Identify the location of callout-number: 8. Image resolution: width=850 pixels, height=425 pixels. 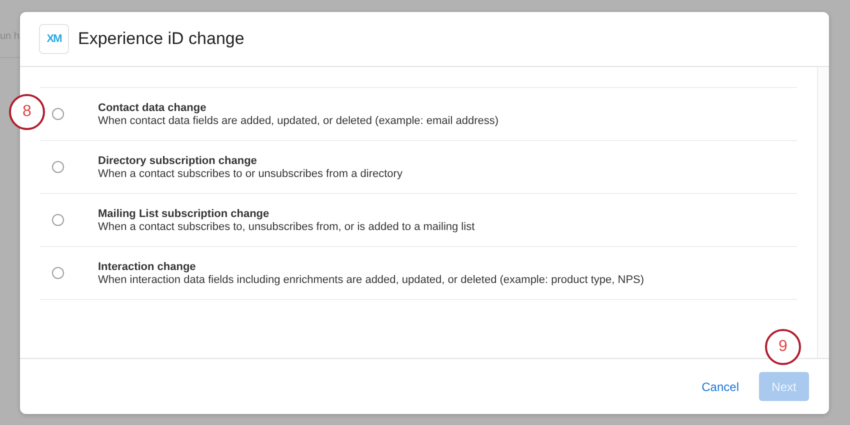
(27, 112).